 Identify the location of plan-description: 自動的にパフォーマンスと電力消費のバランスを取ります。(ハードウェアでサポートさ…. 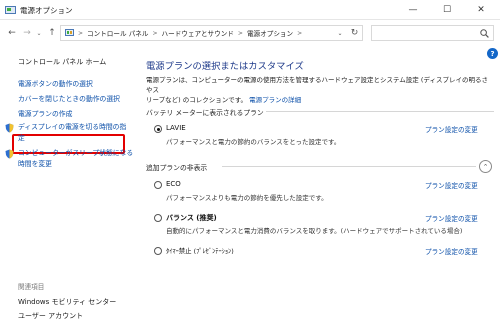
(314, 231).